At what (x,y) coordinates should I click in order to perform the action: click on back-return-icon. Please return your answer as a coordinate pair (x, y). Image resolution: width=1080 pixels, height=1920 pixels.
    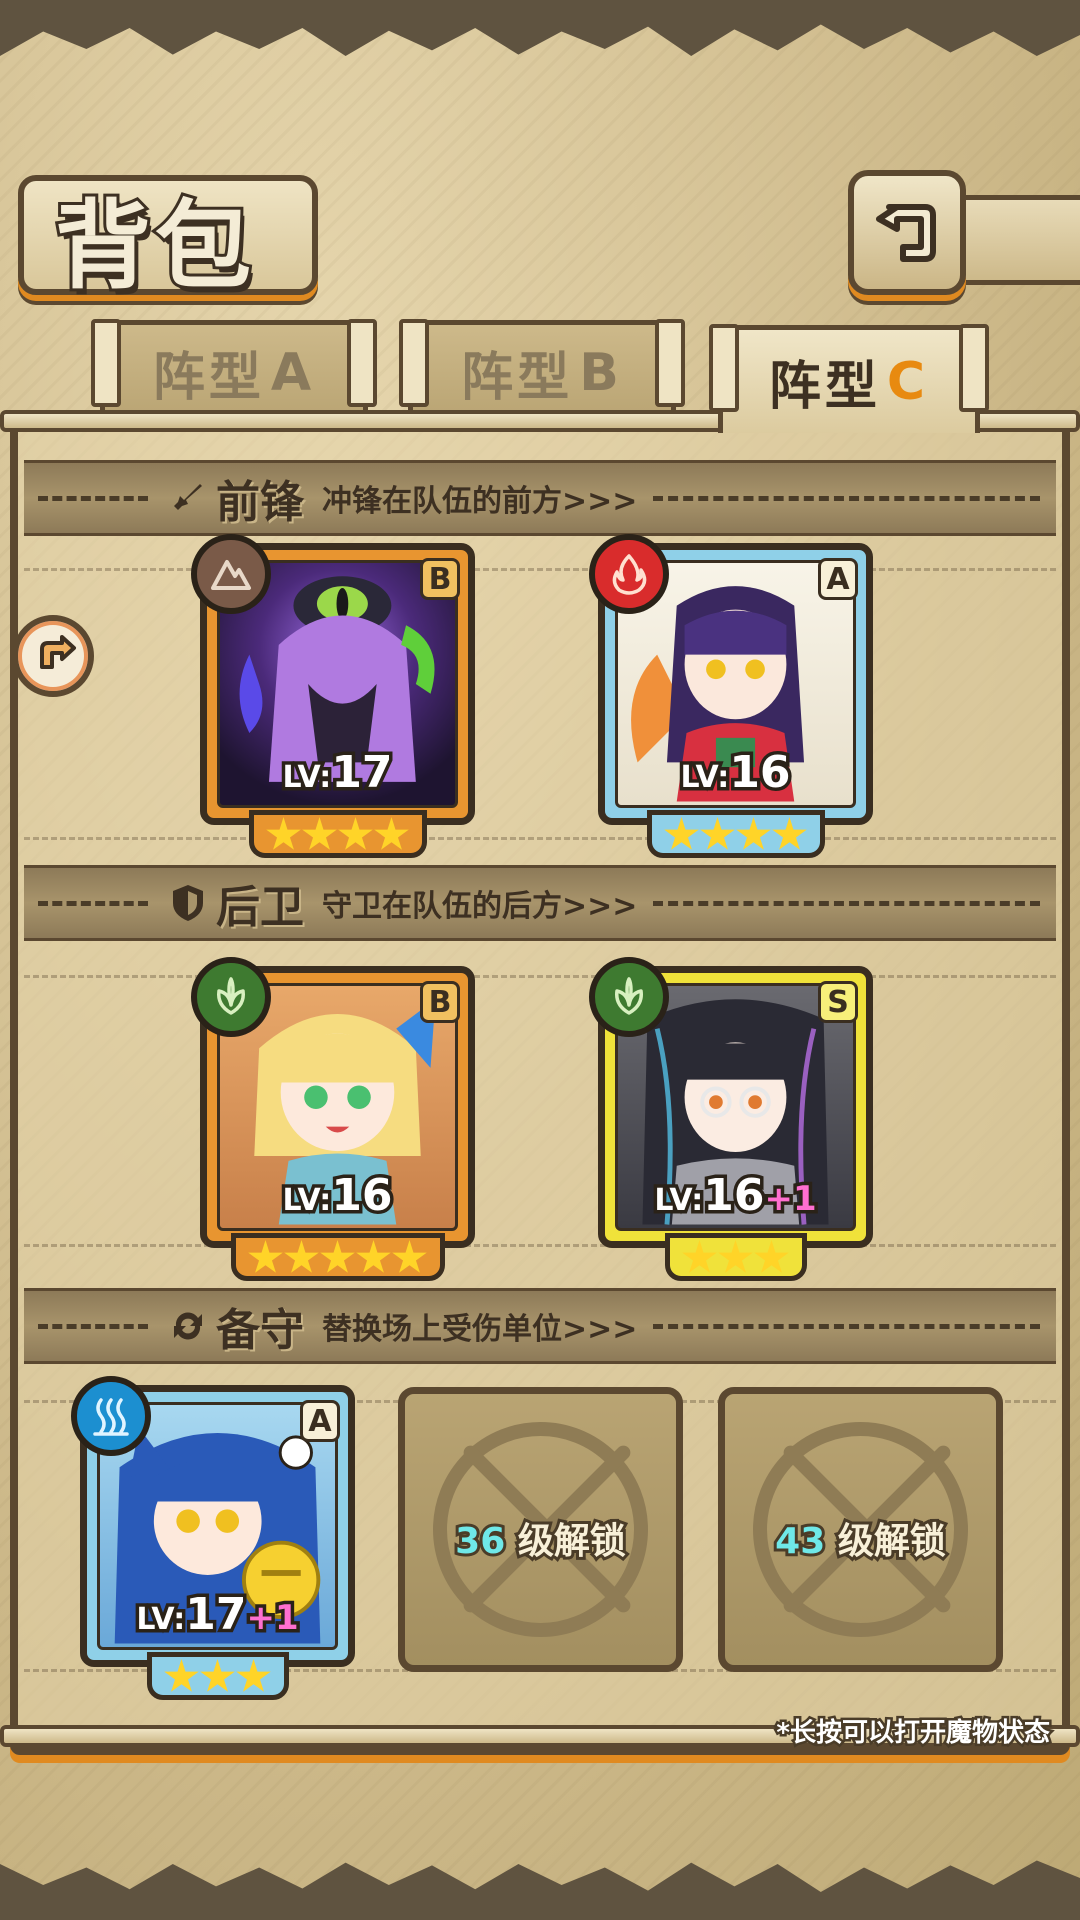
    Looking at the image, I should click on (906, 232).